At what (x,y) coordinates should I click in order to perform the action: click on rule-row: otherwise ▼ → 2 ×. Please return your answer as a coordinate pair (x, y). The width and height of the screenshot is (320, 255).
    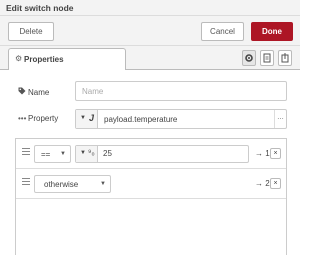
    Looking at the image, I should click on (151, 184).